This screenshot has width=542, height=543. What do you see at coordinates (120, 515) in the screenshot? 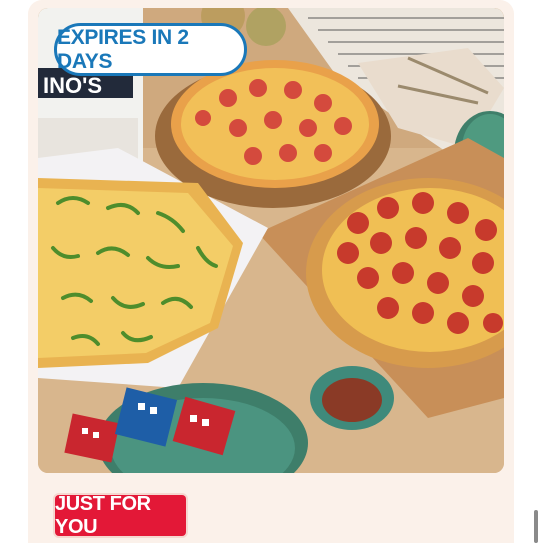
I see `just-for-you-badge: JUST FOR YOU` at bounding box center [120, 515].